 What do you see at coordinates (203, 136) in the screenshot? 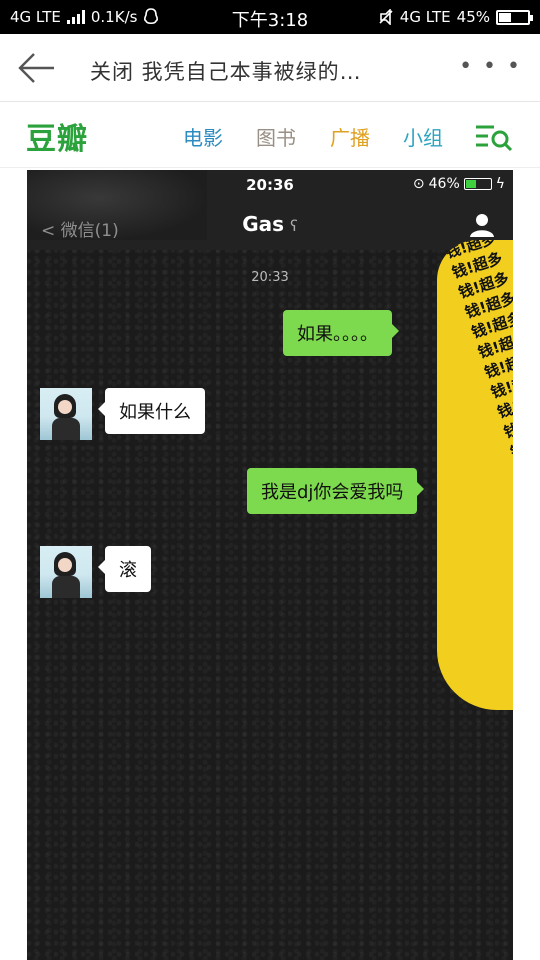
I see `tab-movie: 电影` at bounding box center [203, 136].